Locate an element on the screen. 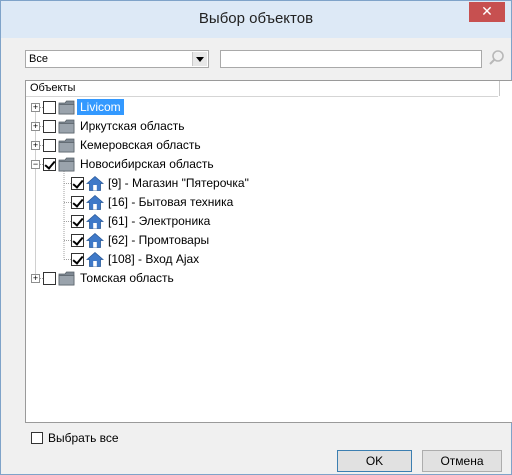 This screenshot has width=512, height=475. tree-item-label: [9] - Магазин "Пятерочка" is located at coordinates (178, 183).